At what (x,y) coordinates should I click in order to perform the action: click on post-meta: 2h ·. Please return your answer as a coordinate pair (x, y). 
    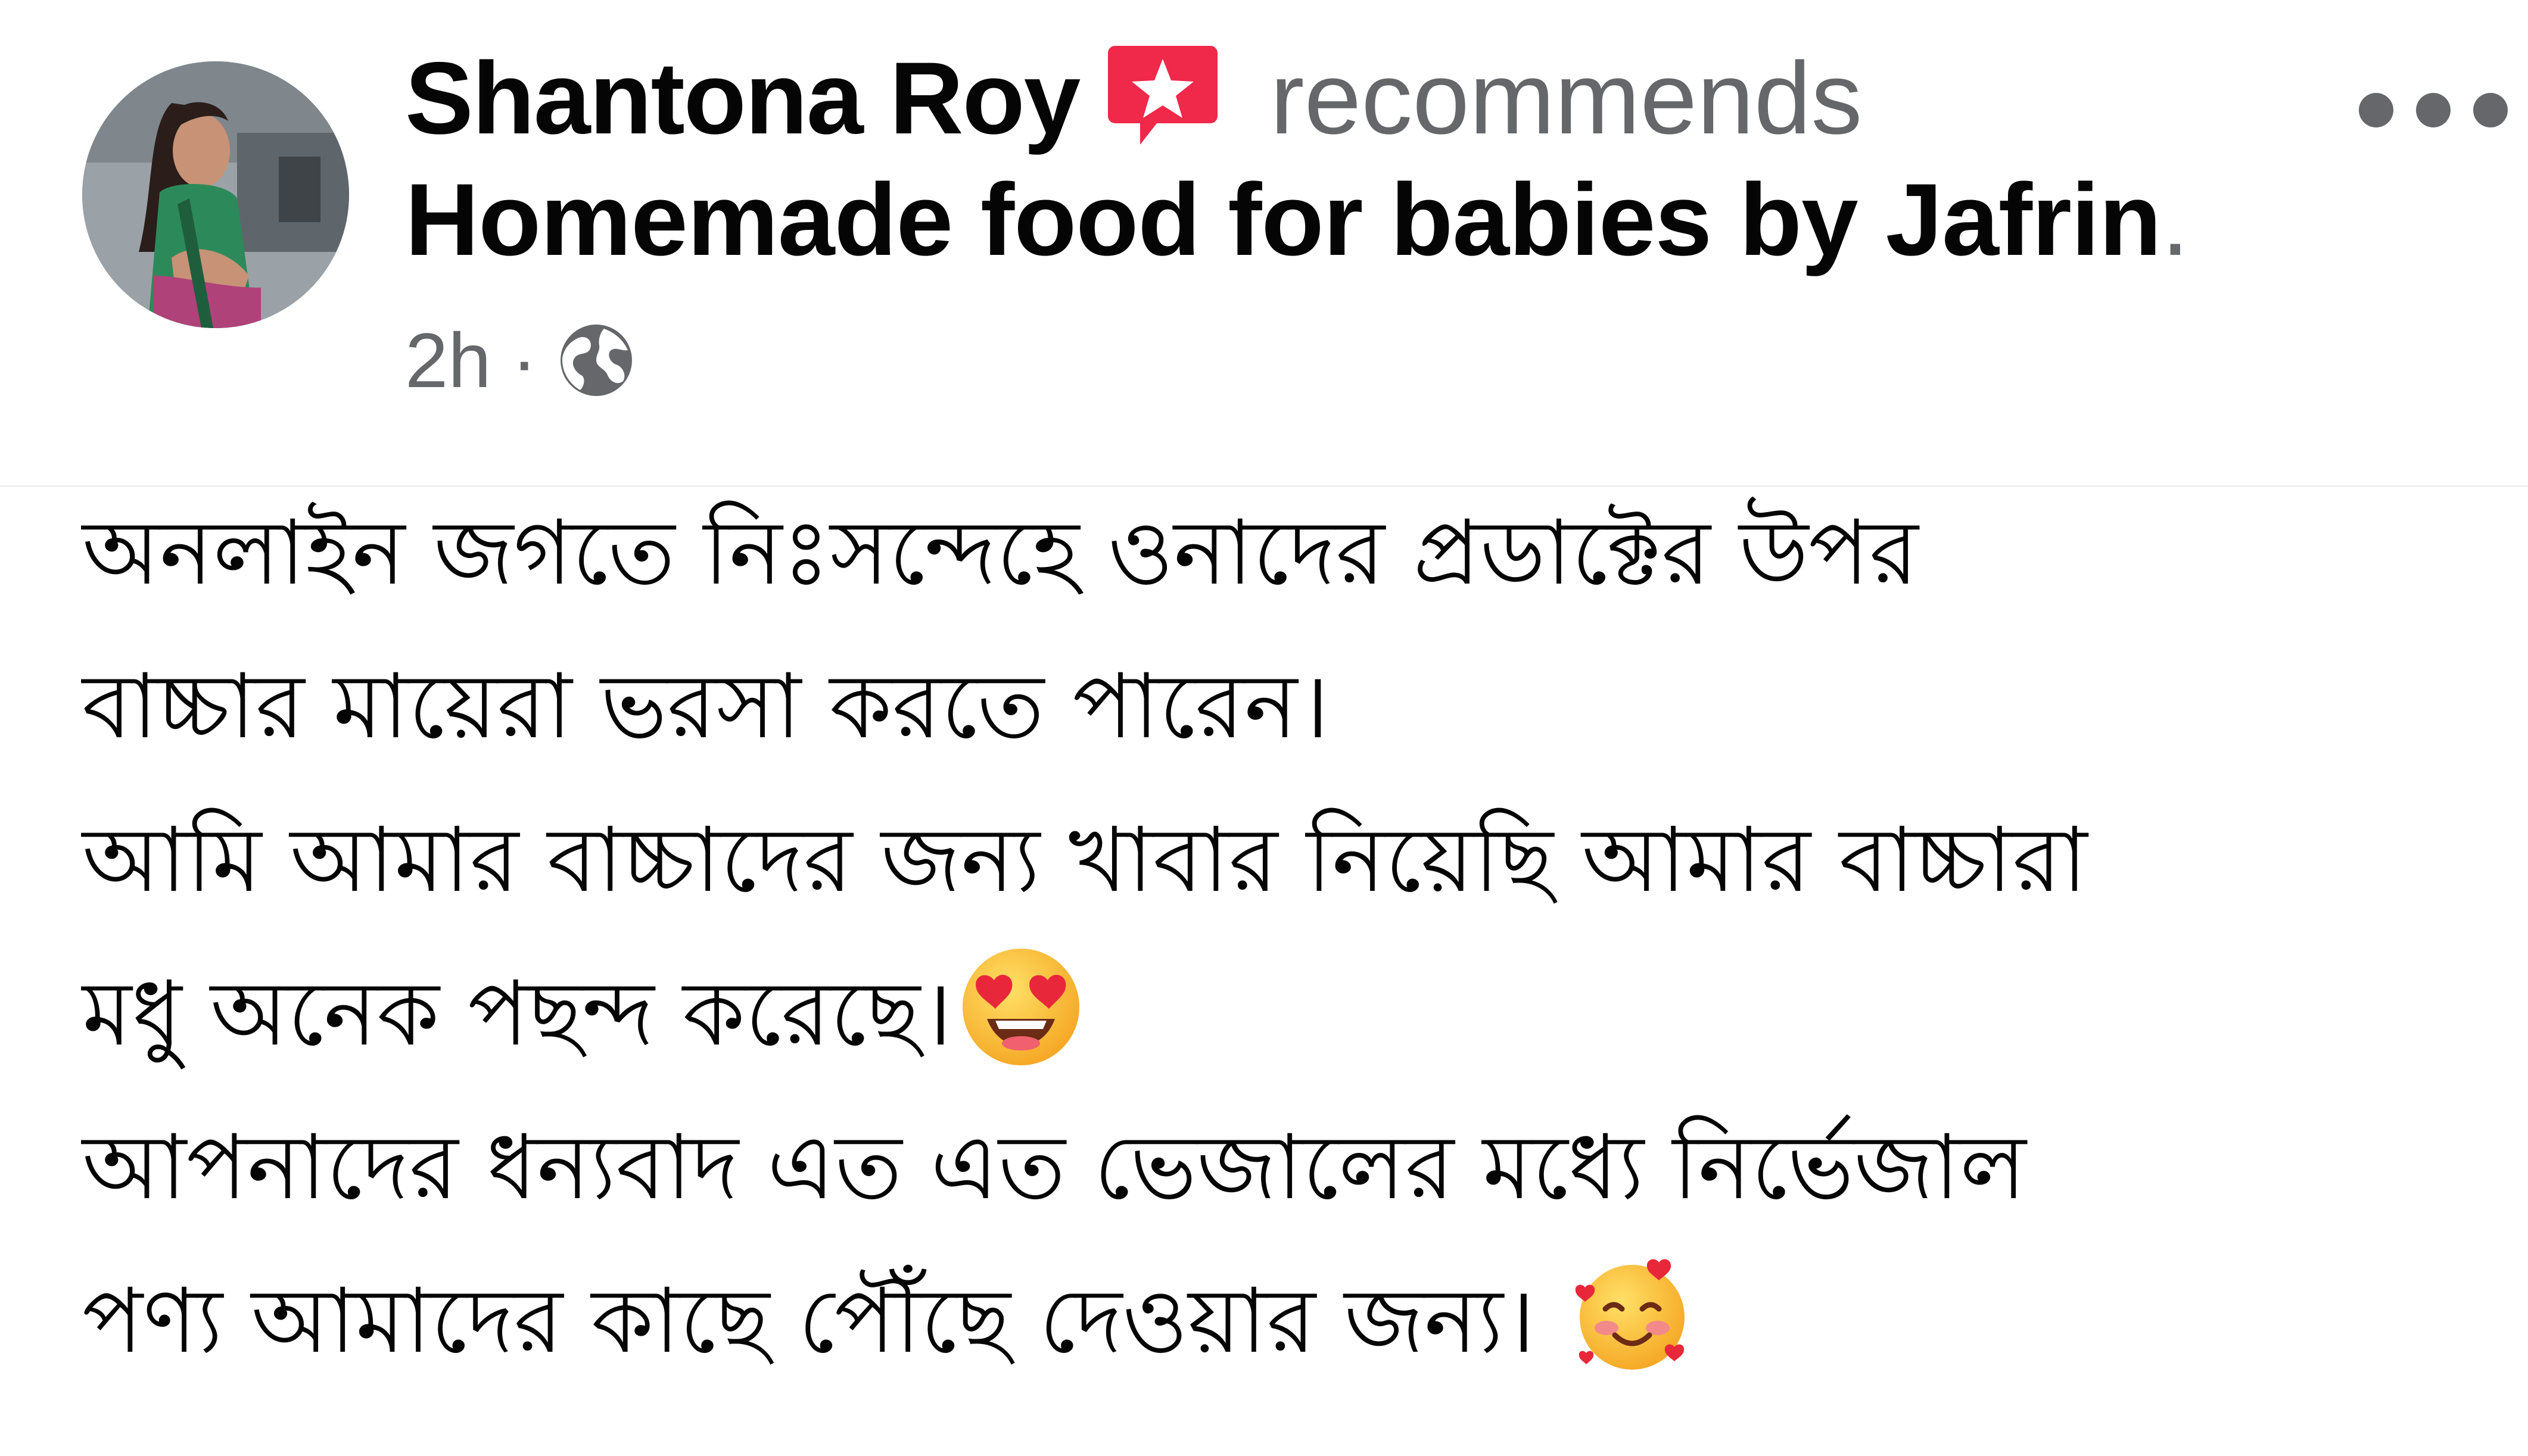
    Looking at the image, I should click on (520, 361).